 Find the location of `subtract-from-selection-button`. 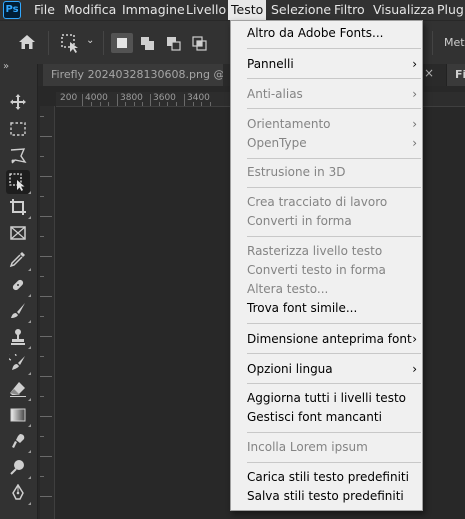

subtract-from-selection-button is located at coordinates (174, 43).